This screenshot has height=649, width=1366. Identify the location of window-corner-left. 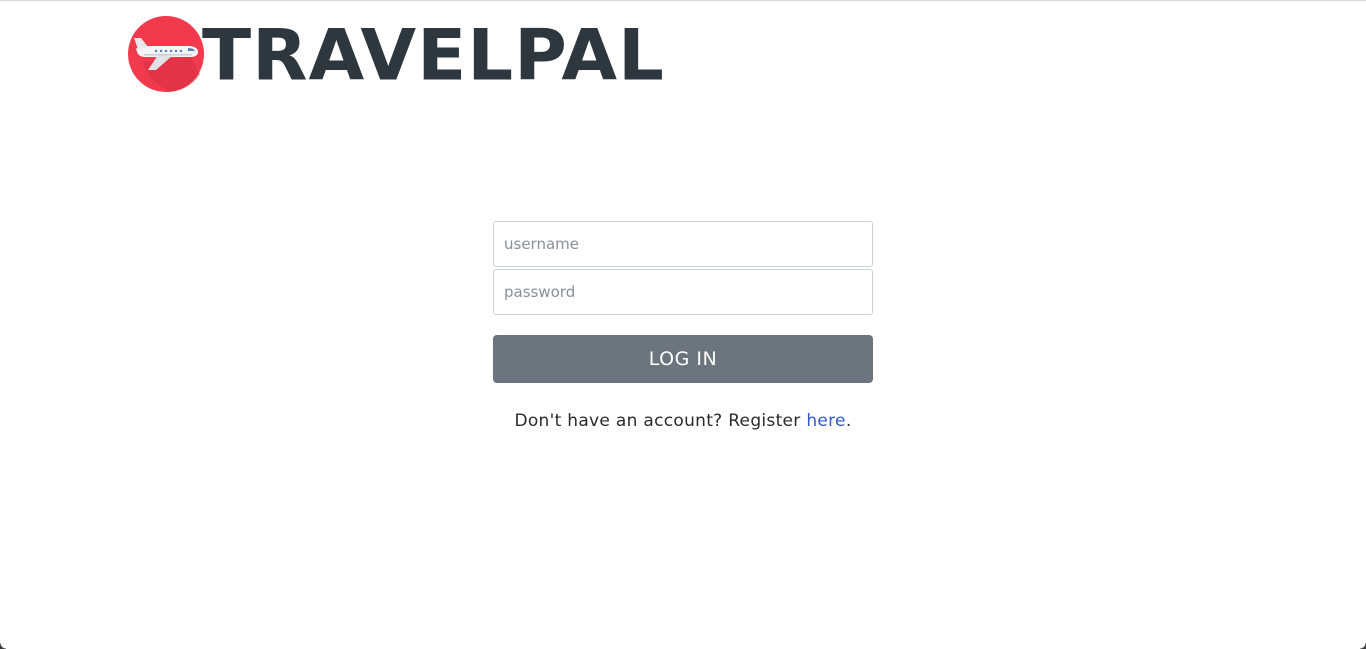
(3, 646).